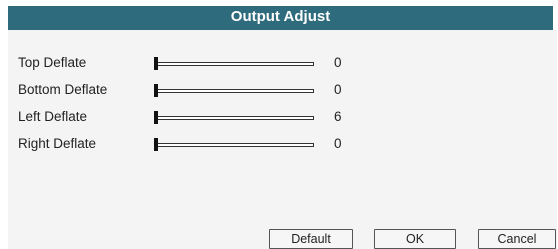 The height and width of the screenshot is (249, 558). Describe the element at coordinates (311, 239) in the screenshot. I see `default-button: Default` at that location.